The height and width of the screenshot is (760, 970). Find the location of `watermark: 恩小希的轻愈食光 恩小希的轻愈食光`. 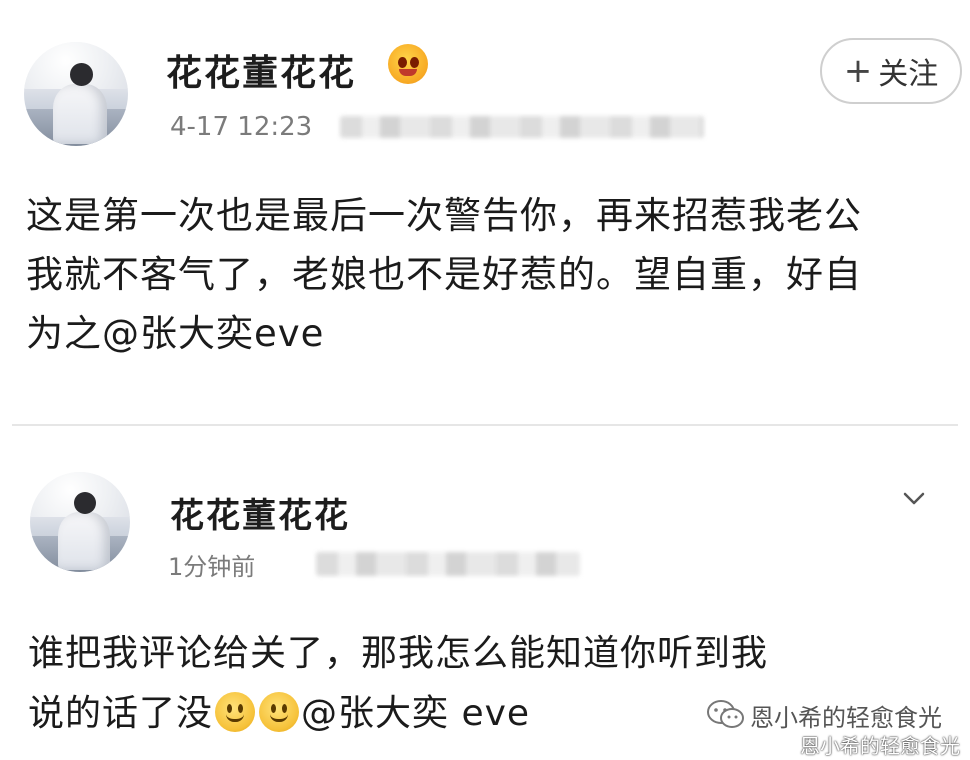

watermark: 恩小希的轻愈食光 恩小希的轻愈食光 is located at coordinates (835, 727).